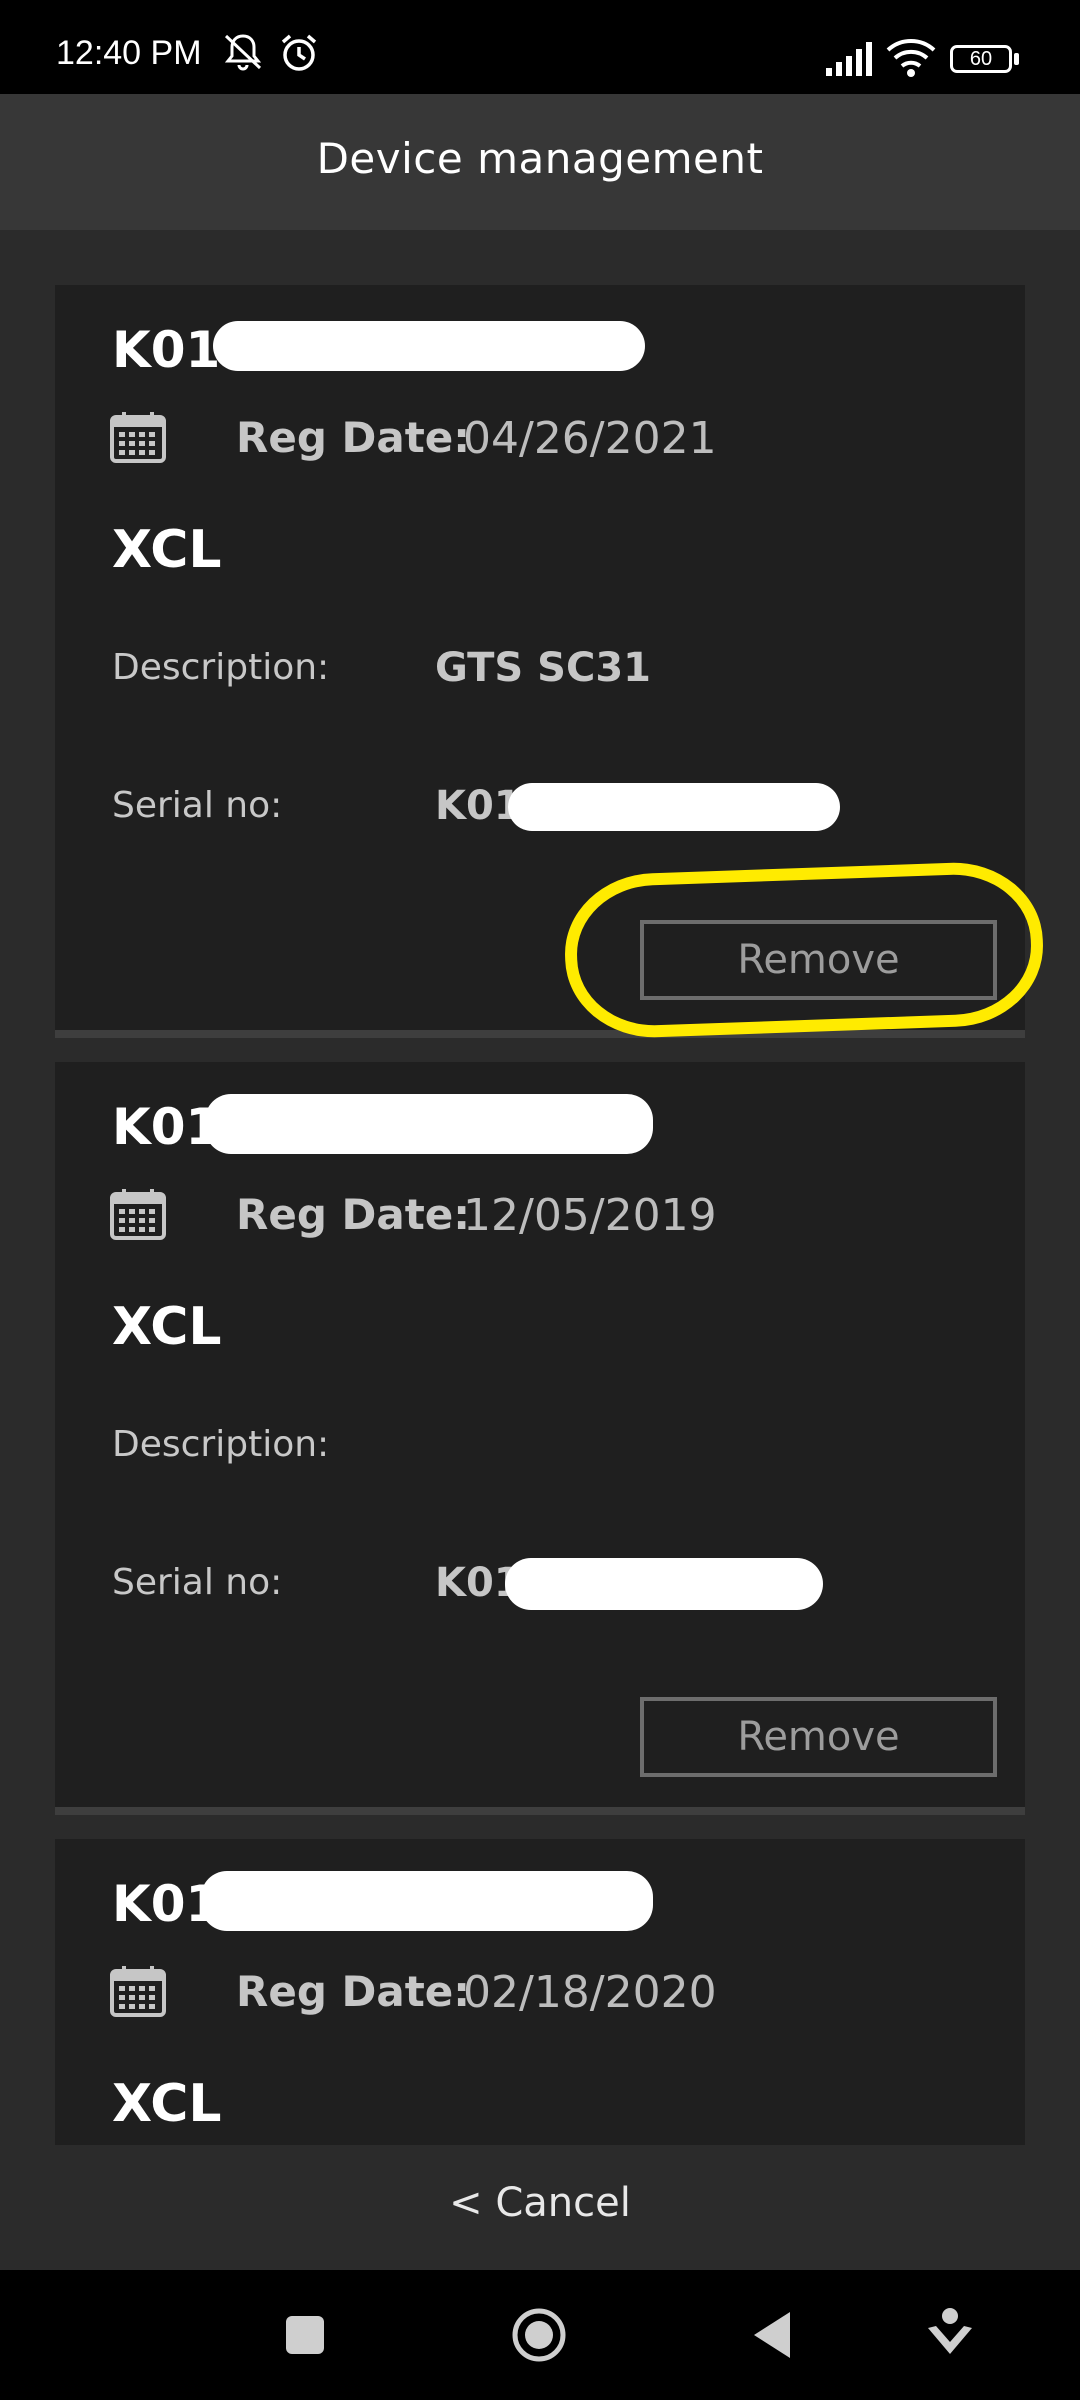  I want to click on app-header: Device management, so click(540, 162).